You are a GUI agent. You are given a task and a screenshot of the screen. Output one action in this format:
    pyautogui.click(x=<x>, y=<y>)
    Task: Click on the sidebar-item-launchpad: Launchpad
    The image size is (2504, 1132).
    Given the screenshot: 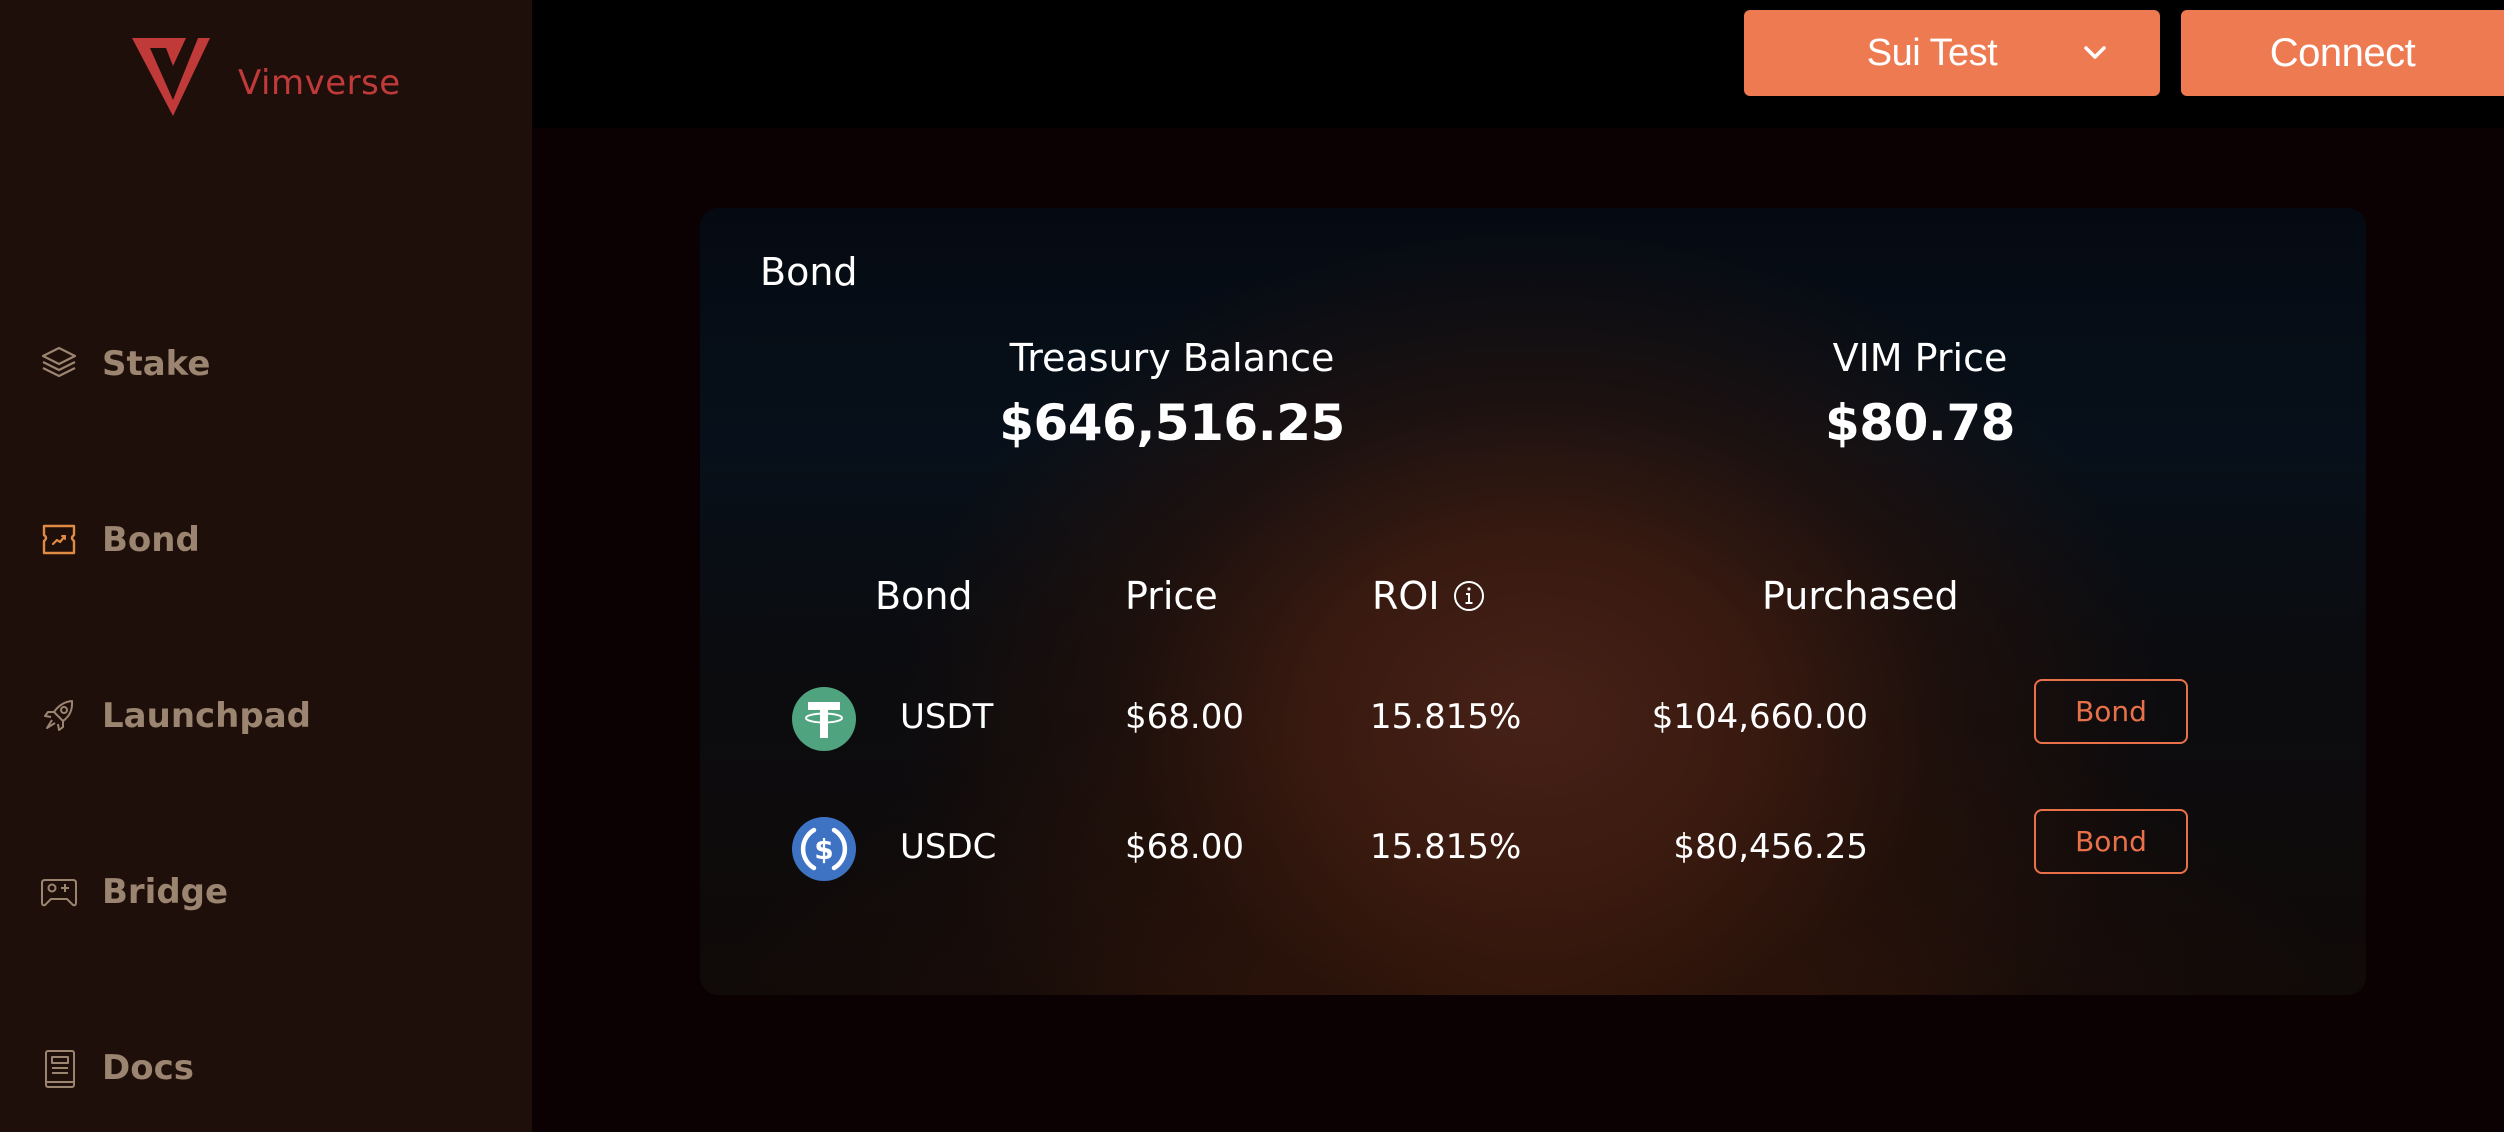 What is the action you would take?
    pyautogui.click(x=174, y=716)
    